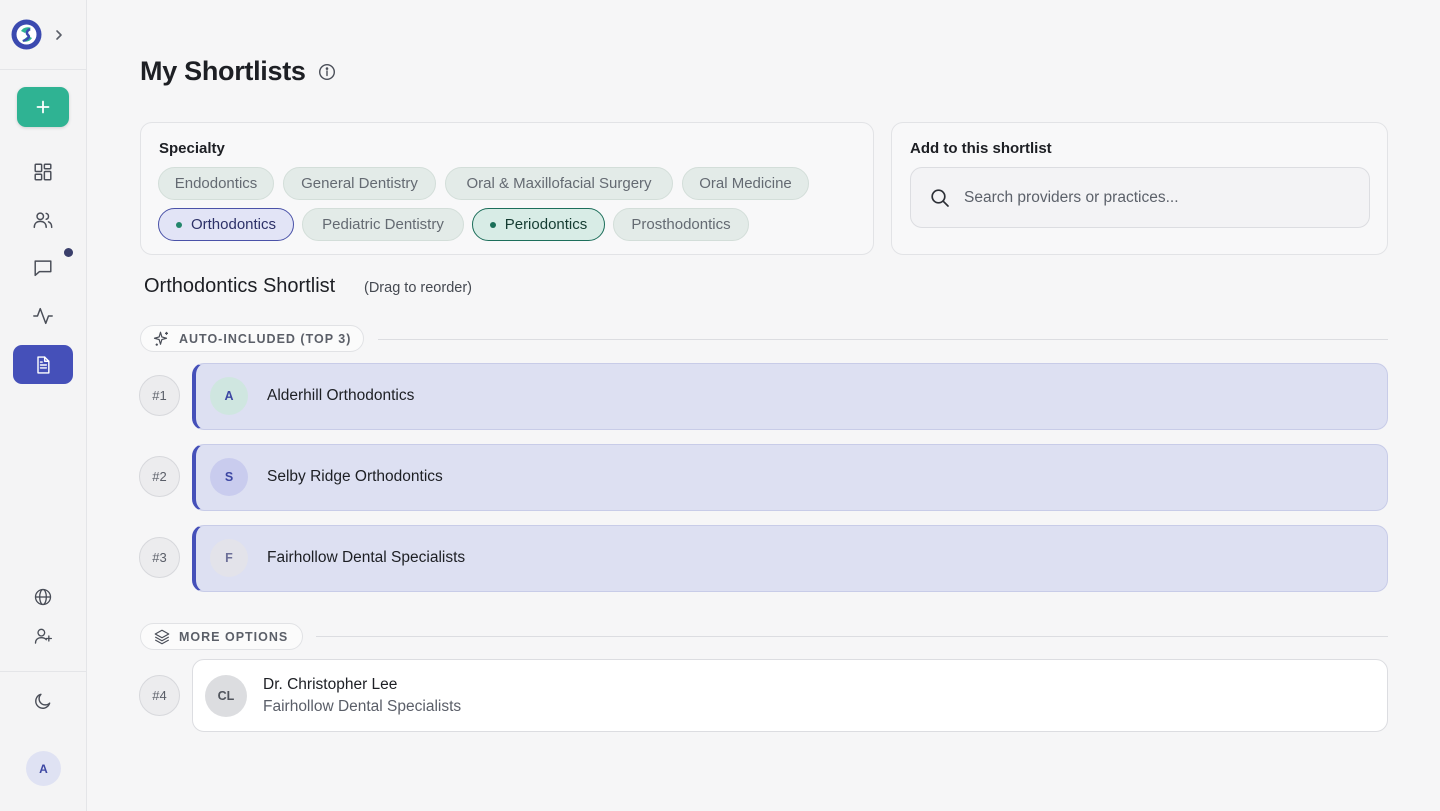  I want to click on create-new-button, so click(43, 107).